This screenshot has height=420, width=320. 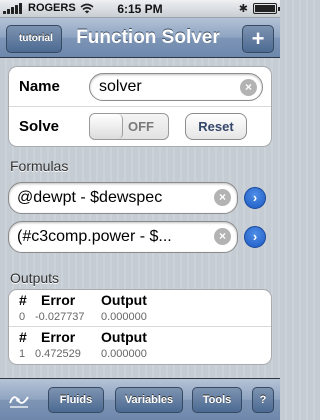 I want to click on variables-button: Variables, so click(x=149, y=400).